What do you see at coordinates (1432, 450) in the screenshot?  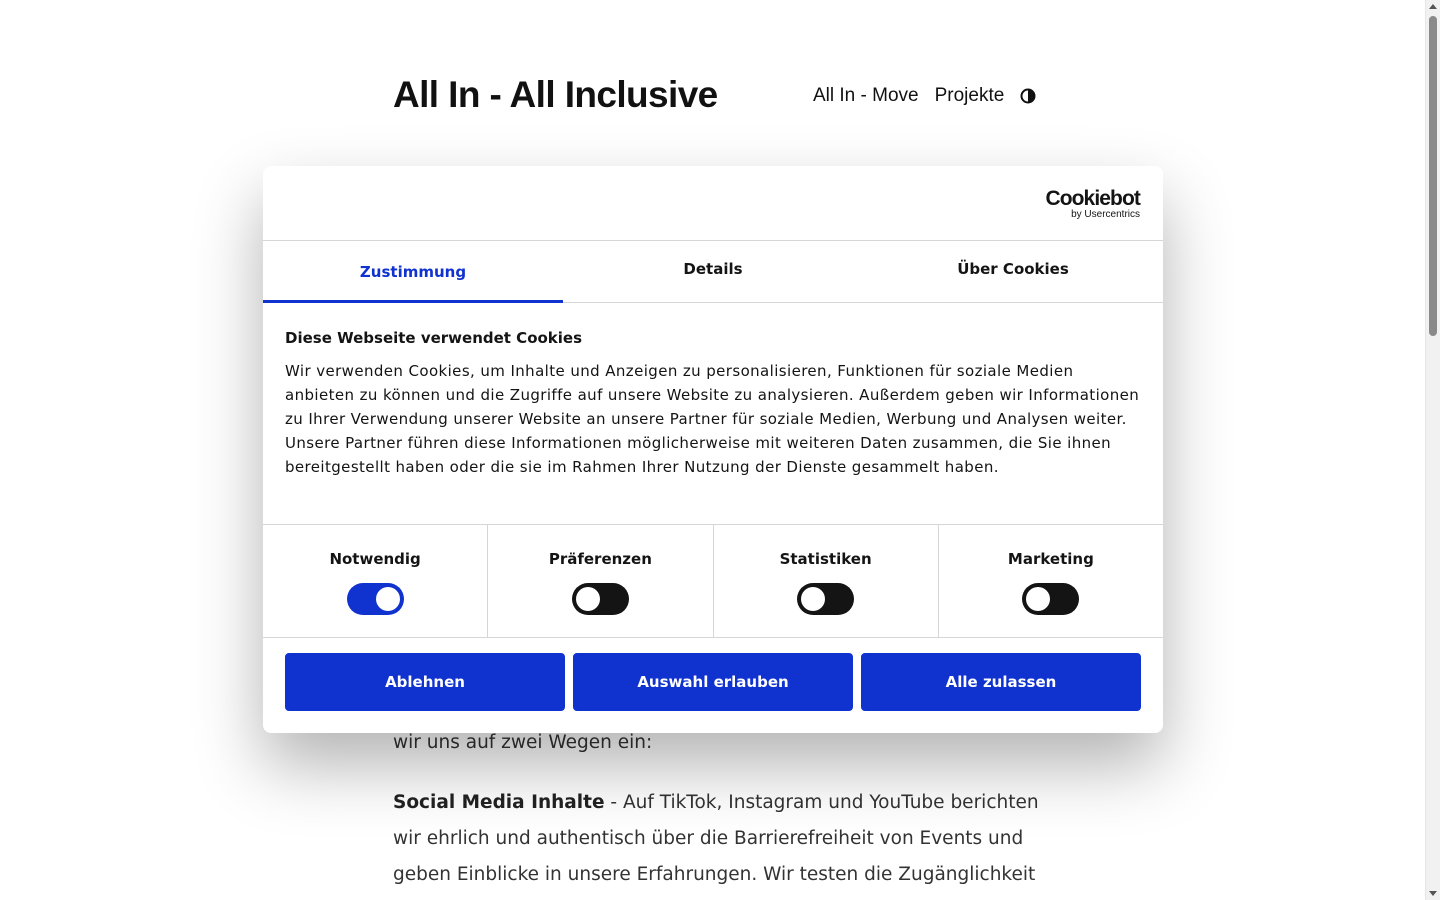 I see `page-scrollbar` at bounding box center [1432, 450].